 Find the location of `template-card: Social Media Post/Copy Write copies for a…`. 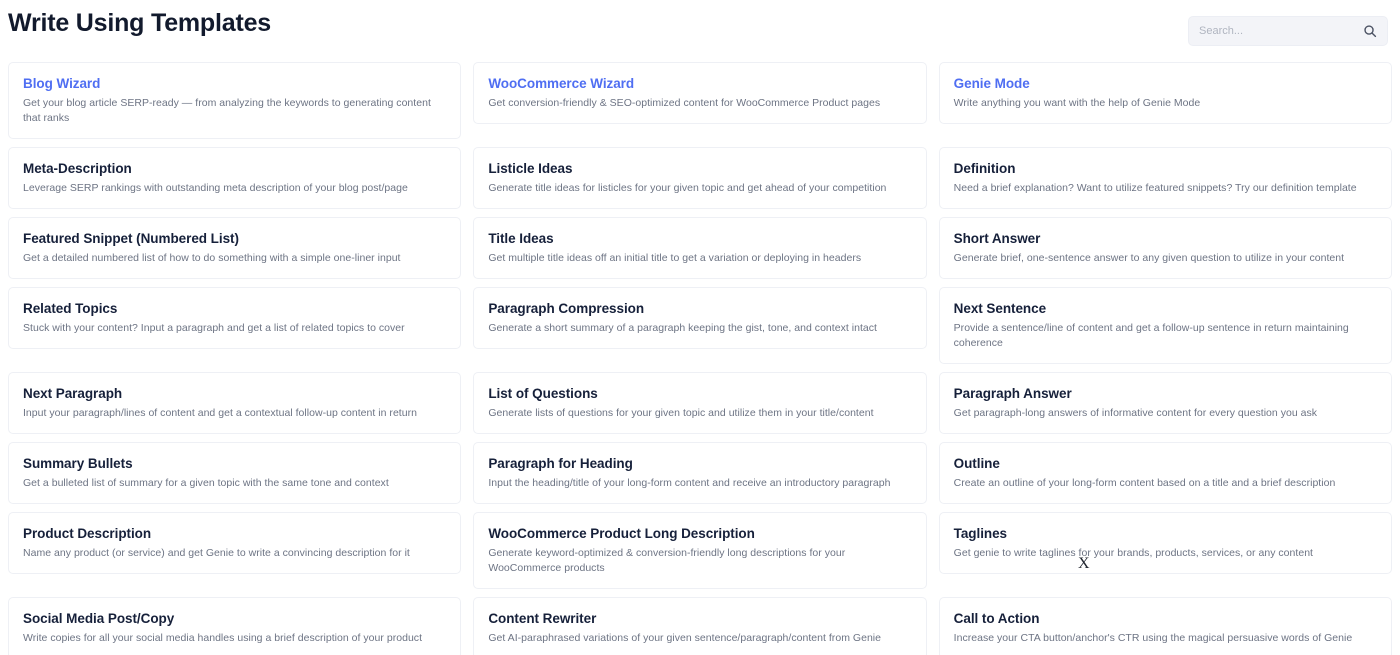

template-card: Social Media Post/Copy Write copies for a… is located at coordinates (235, 626).